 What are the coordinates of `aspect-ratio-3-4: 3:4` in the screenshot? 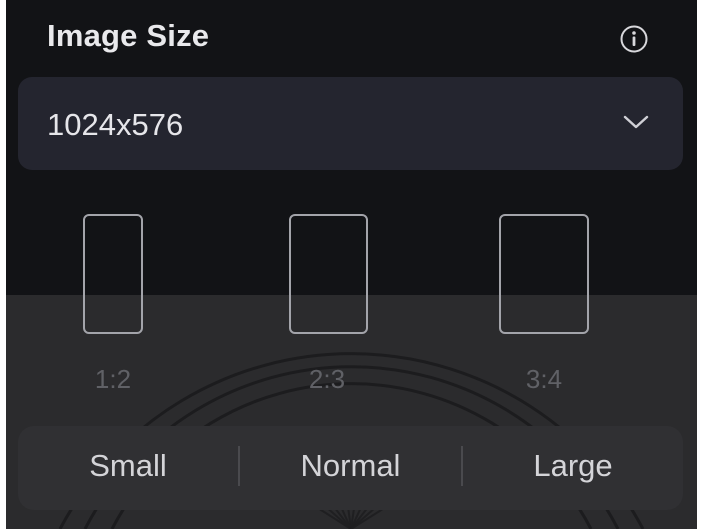 It's located at (545, 307).